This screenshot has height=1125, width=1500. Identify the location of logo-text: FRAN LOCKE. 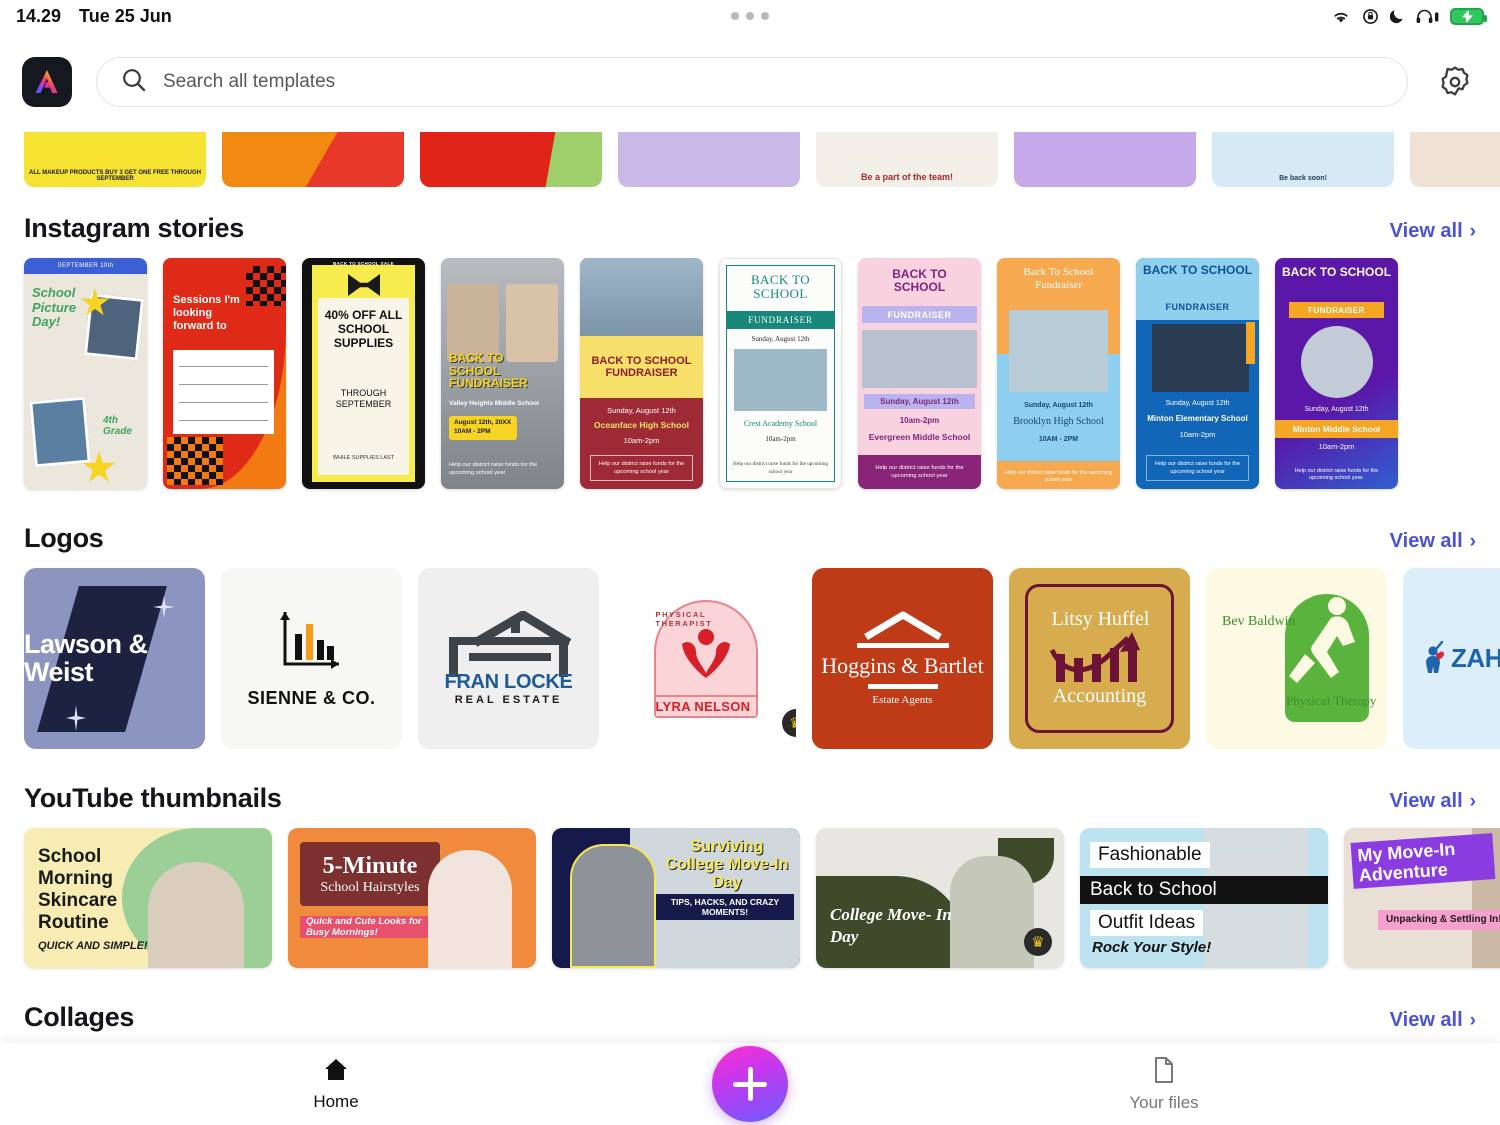
(508, 682).